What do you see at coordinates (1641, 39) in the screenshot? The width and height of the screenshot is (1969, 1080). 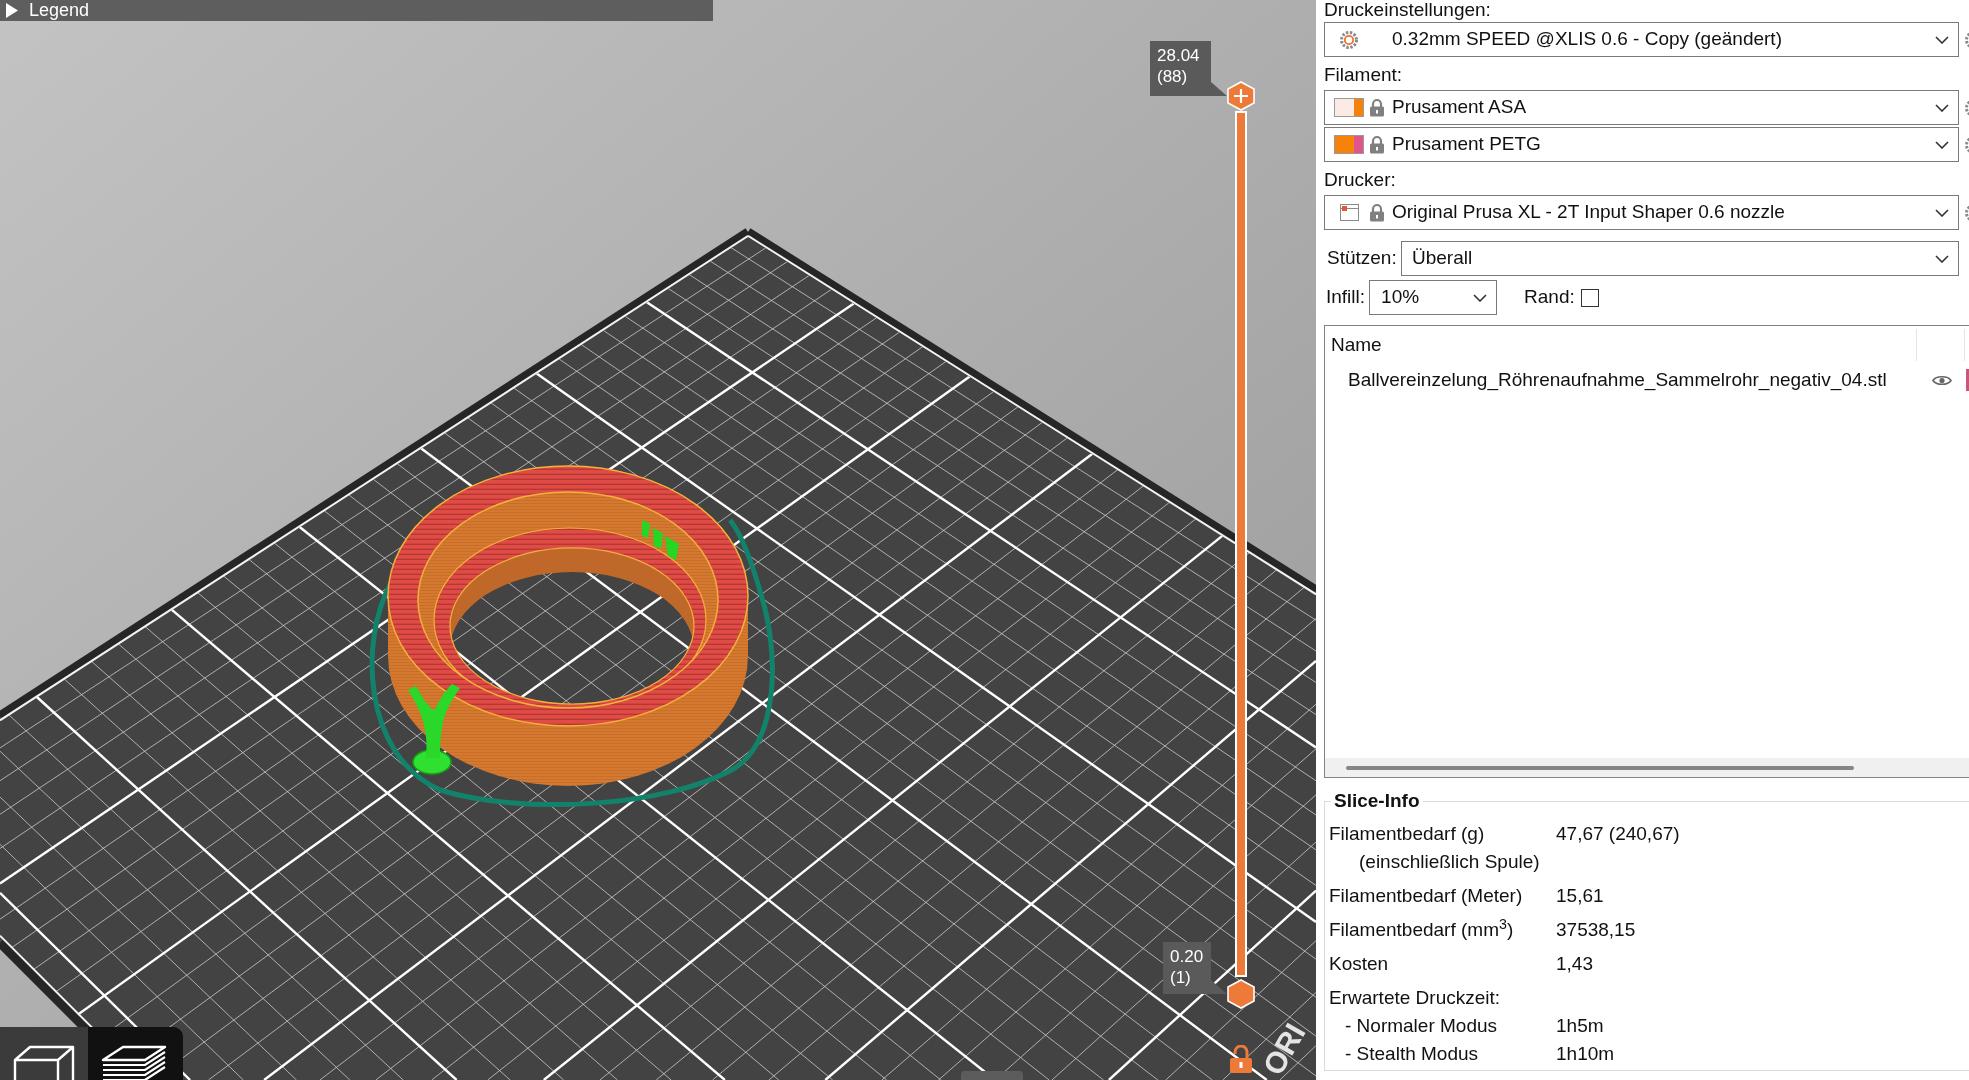 I see `print-profile-dropdown: 0.32mm SPEED @XLIS 0.6 - Copy (geändert)` at bounding box center [1641, 39].